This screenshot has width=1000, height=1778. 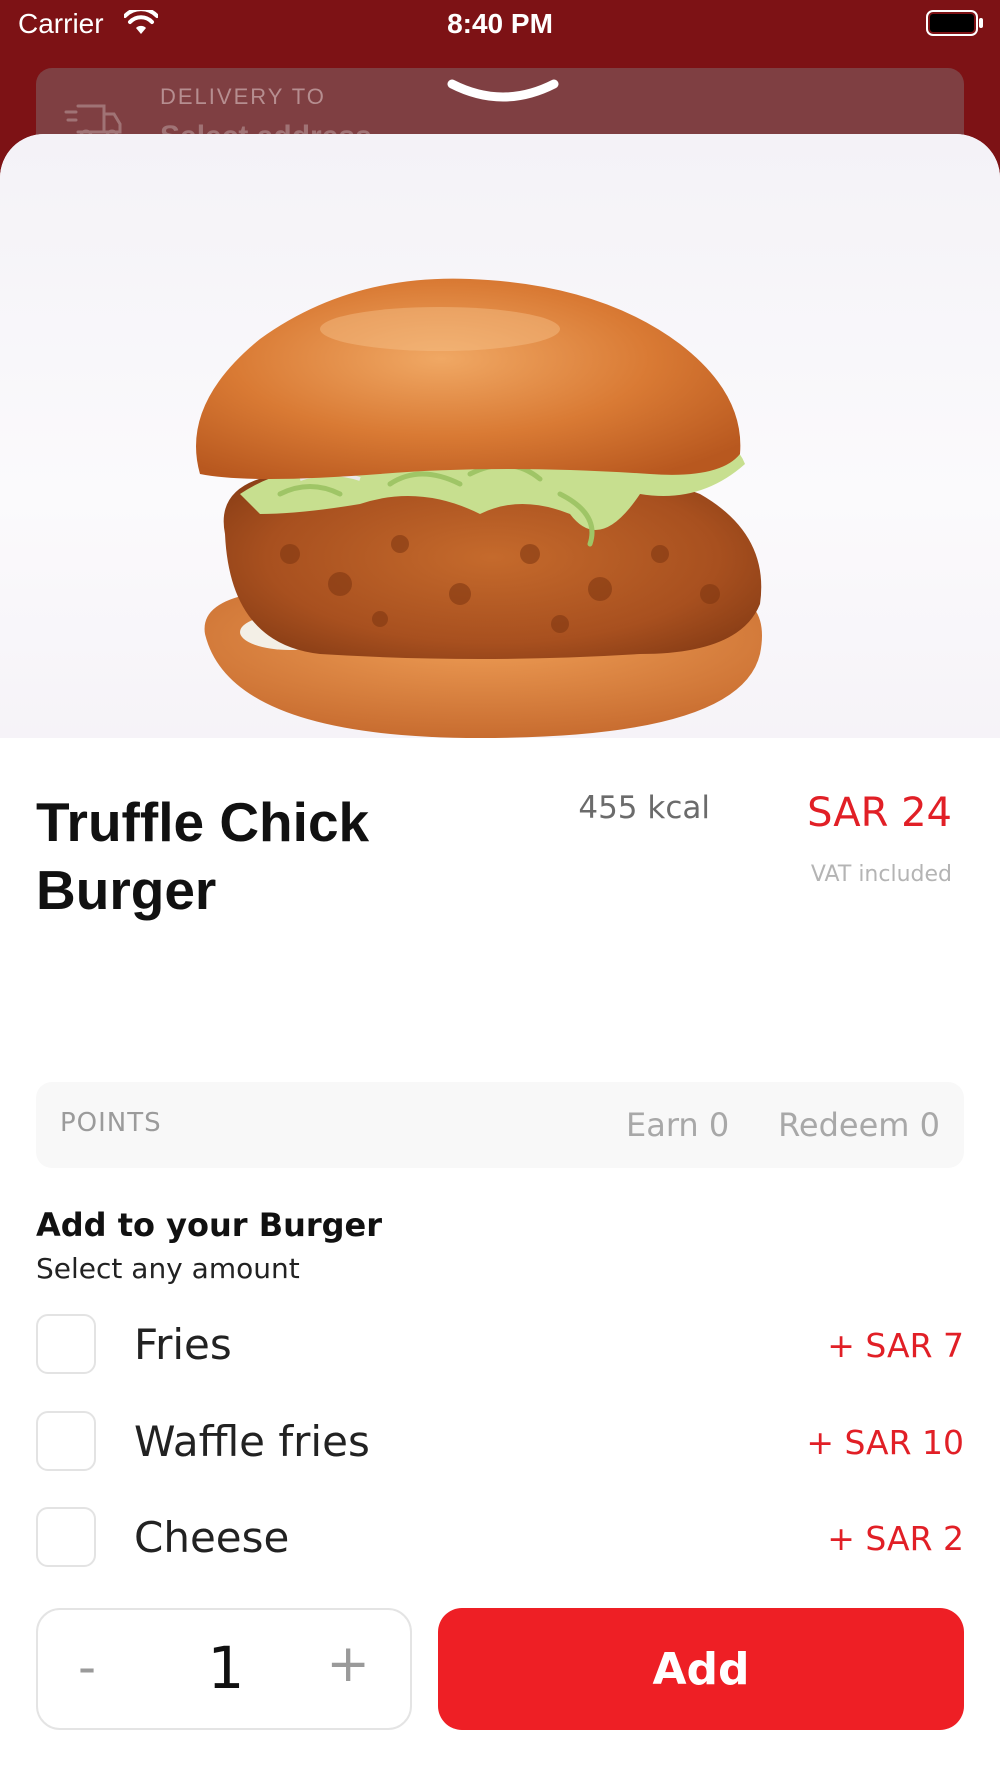 I want to click on quantity-stepper: - 1 +, so click(x=224, y=1669).